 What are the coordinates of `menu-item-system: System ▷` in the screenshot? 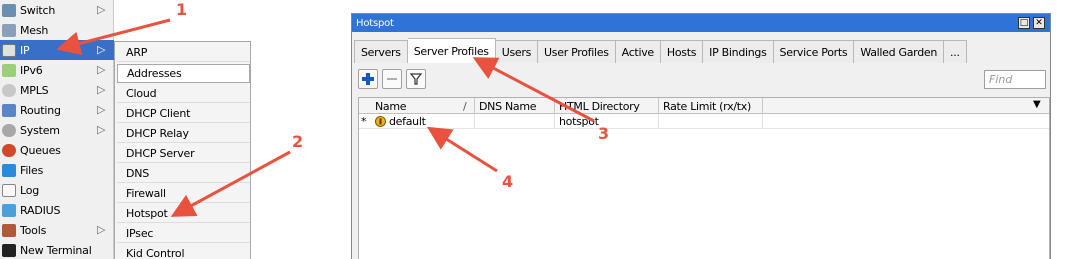 It's located at (57, 130).